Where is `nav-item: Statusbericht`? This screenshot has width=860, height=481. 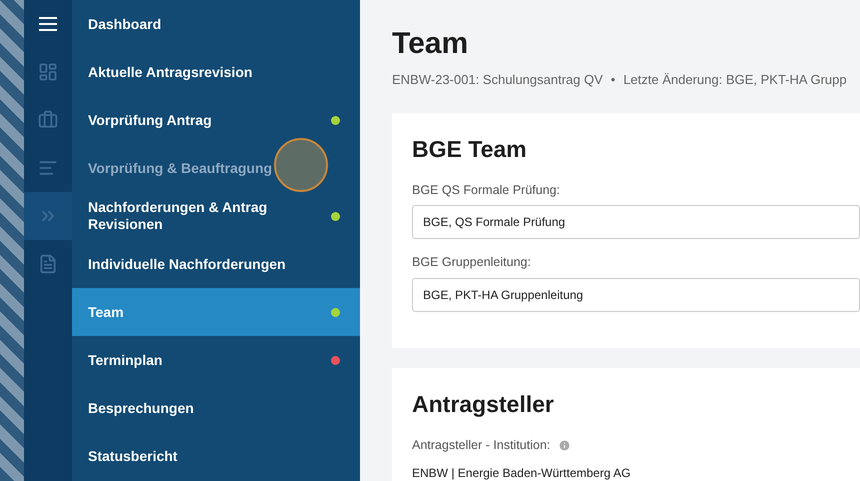 nav-item: Statusbericht is located at coordinates (216, 456).